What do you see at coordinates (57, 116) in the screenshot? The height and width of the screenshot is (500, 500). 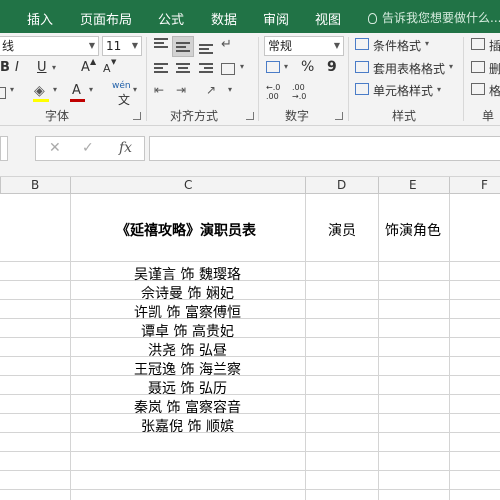 I see `font-group-label: 字体` at bounding box center [57, 116].